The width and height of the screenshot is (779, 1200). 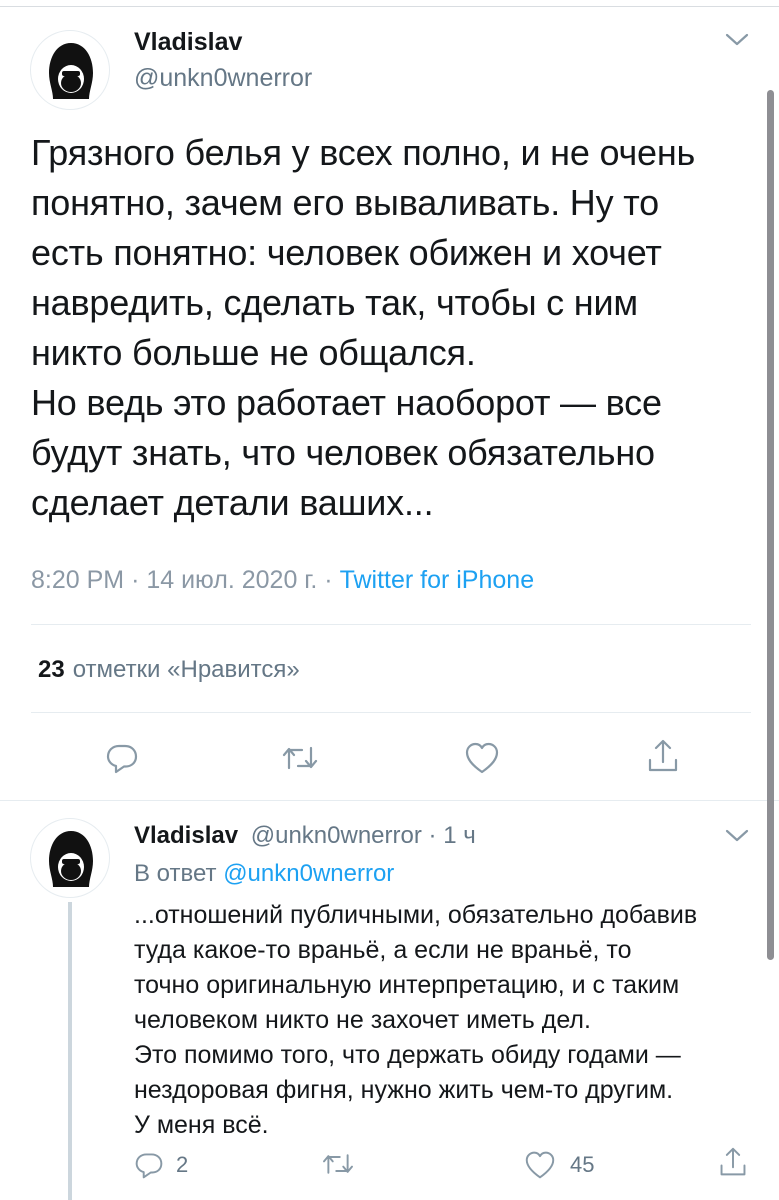 I want to click on reply-reply-button: 2, so click(x=161, y=1165).